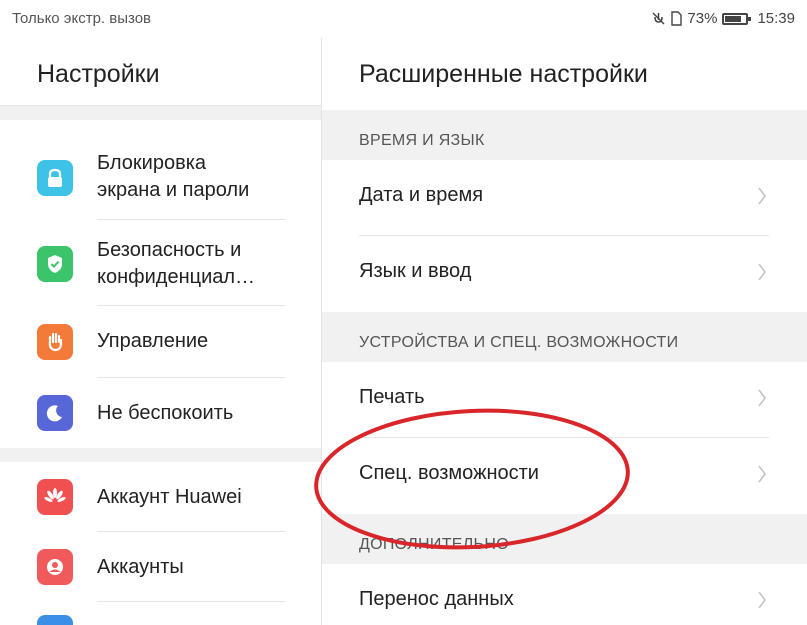  I want to click on row-printing: Печать, so click(564, 400).